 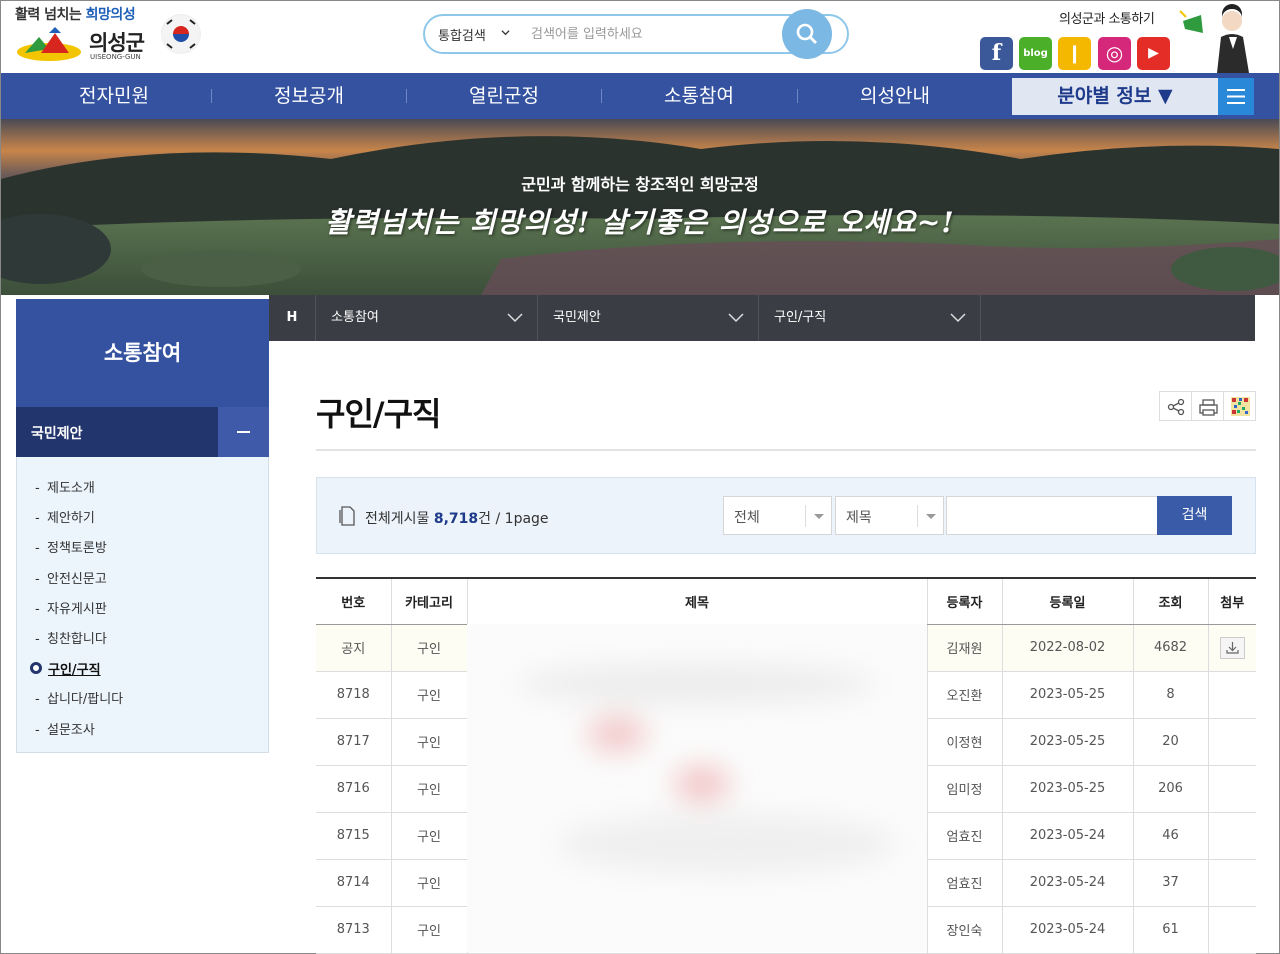 What do you see at coordinates (1115, 96) in the screenshot?
I see `field-info-button: 분야별 정보 ▼` at bounding box center [1115, 96].